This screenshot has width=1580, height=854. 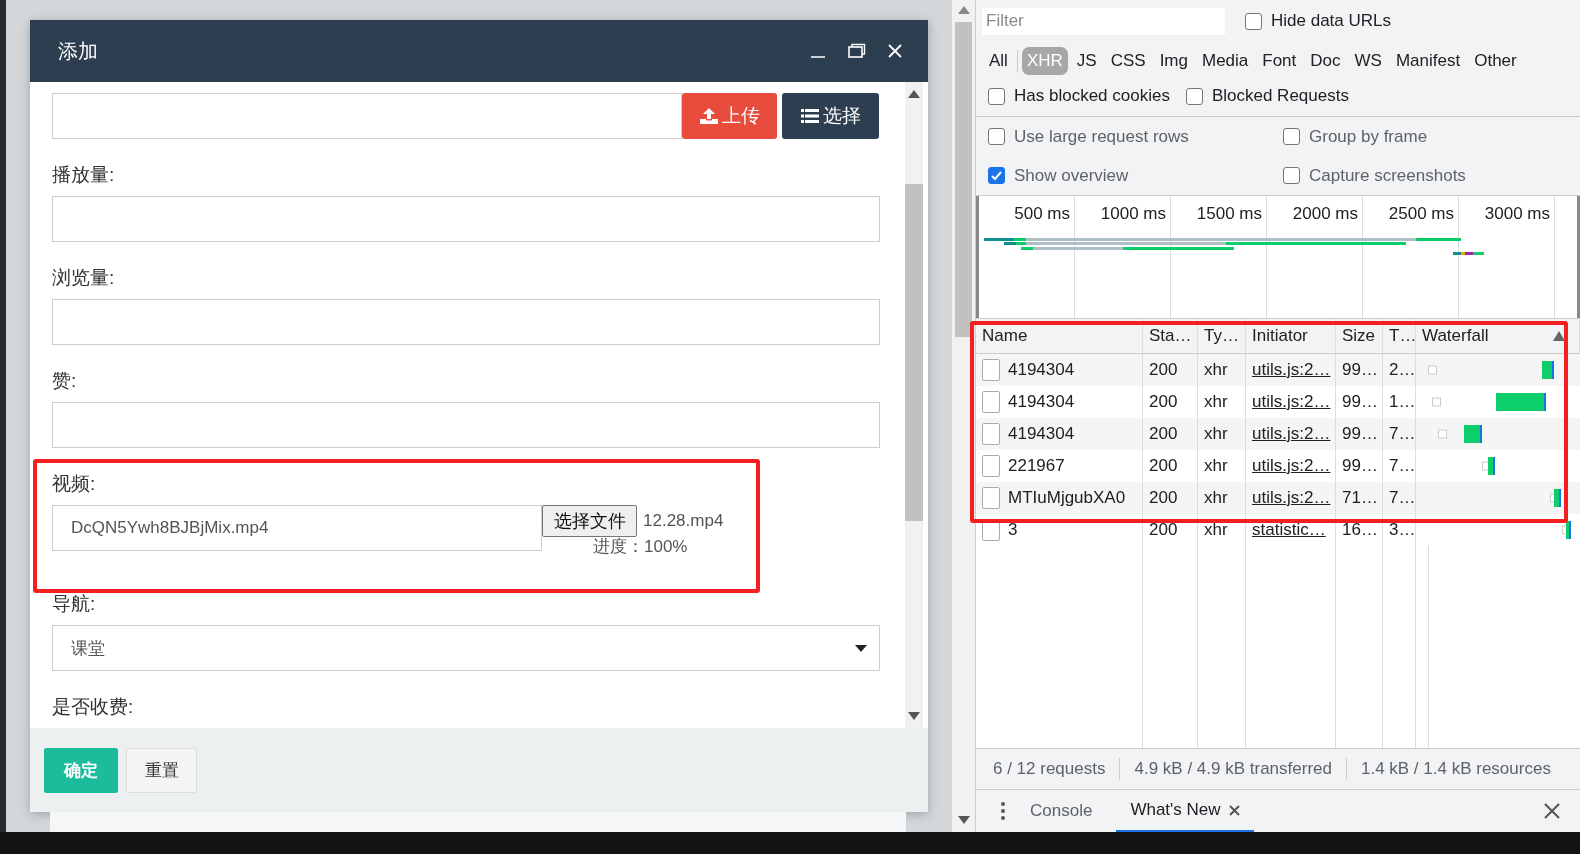 I want to click on type-filter-tab: CSS, so click(x=1128, y=61).